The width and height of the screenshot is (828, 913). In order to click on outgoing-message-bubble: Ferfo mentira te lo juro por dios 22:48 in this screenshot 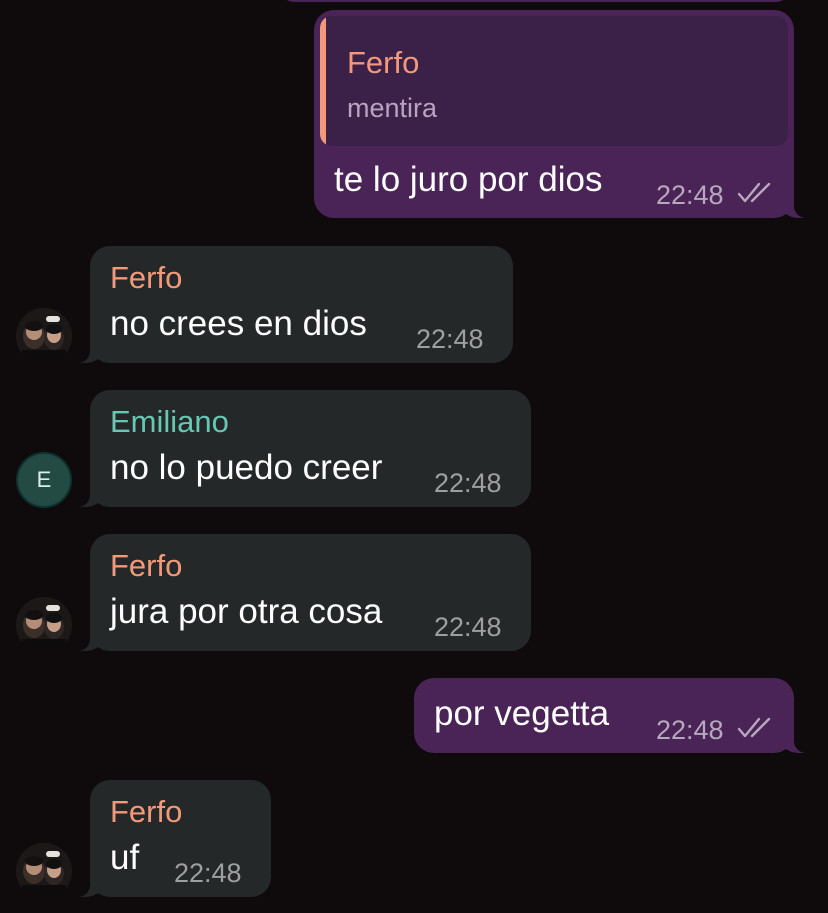, I will do `click(560, 114)`.